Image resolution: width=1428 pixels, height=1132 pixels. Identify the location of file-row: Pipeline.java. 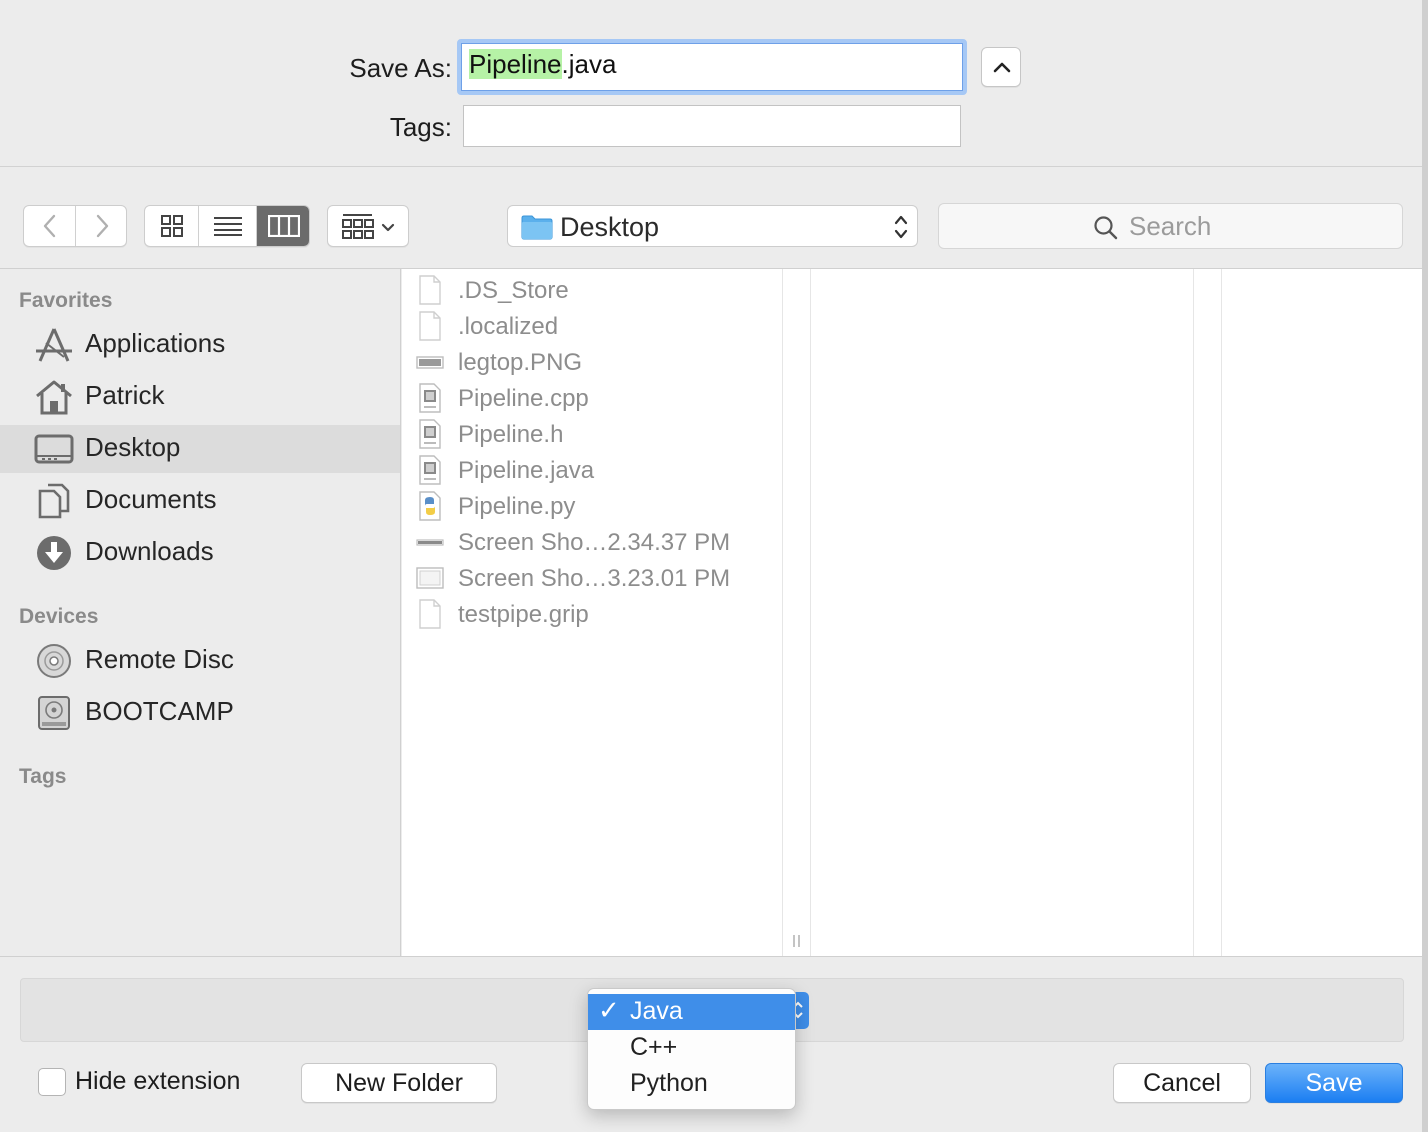
(592, 470).